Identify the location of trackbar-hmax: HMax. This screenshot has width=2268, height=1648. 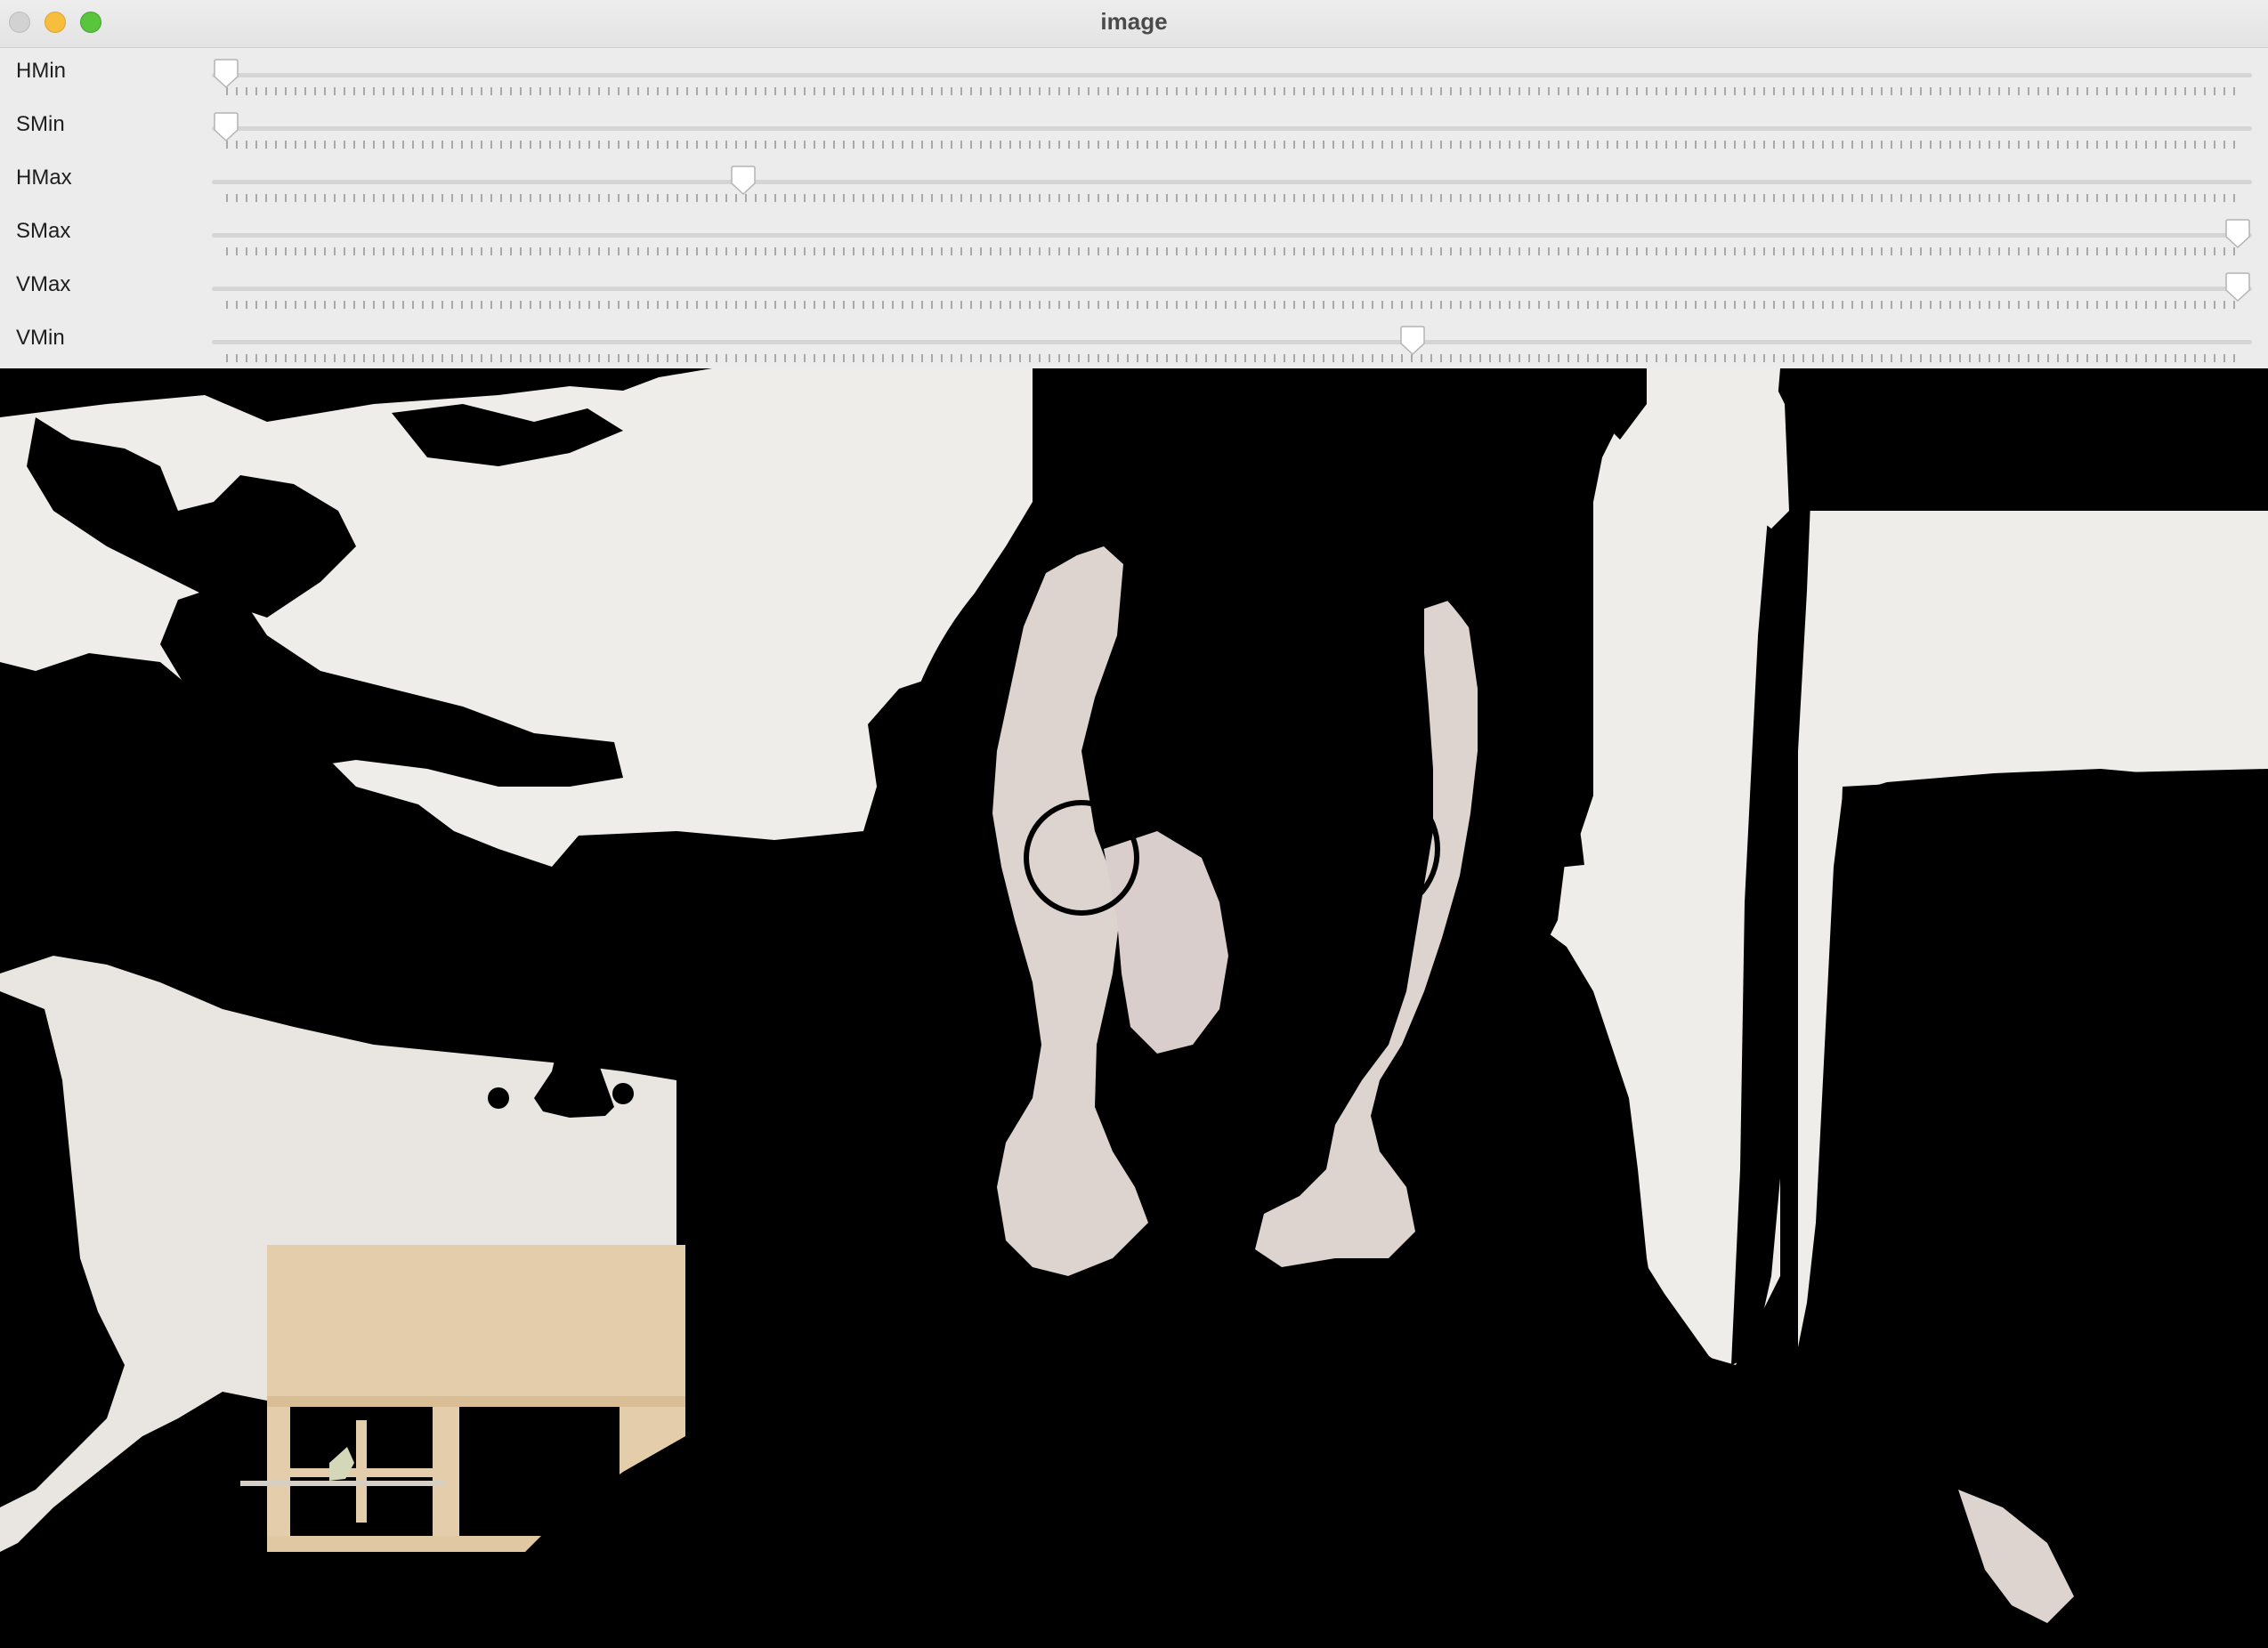
(1134, 181).